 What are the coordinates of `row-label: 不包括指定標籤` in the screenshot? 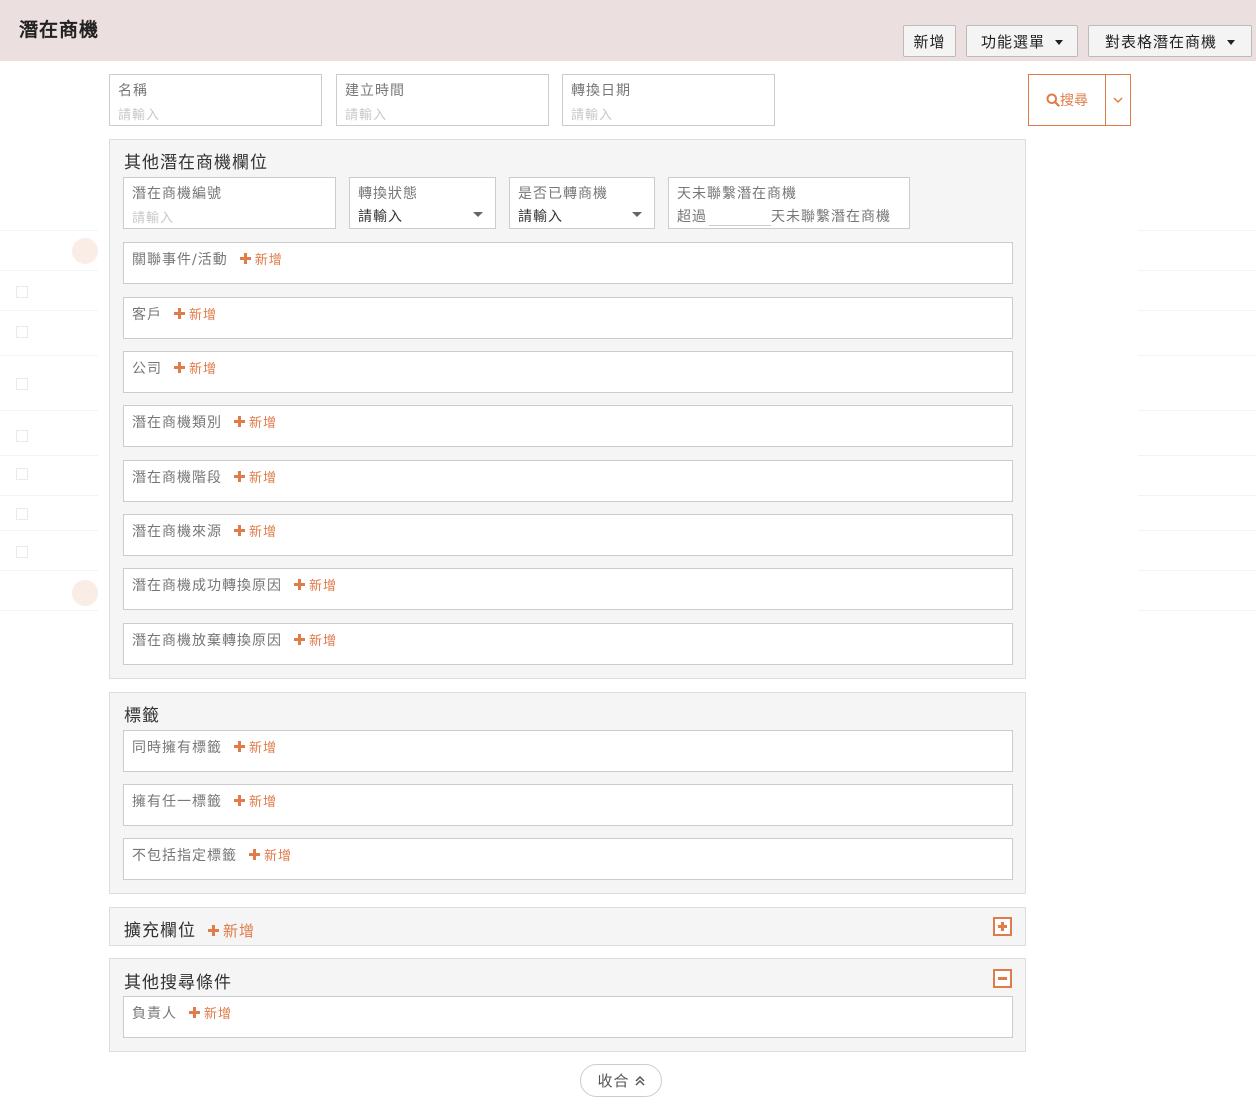 It's located at (184, 856).